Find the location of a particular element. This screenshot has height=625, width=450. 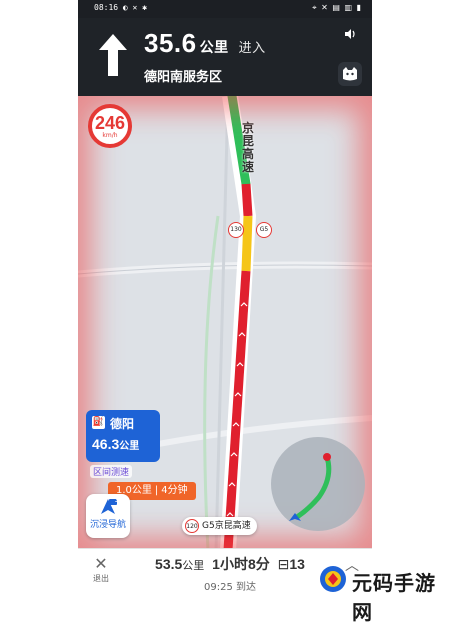

exit-label: 退出 is located at coordinates (101, 578).